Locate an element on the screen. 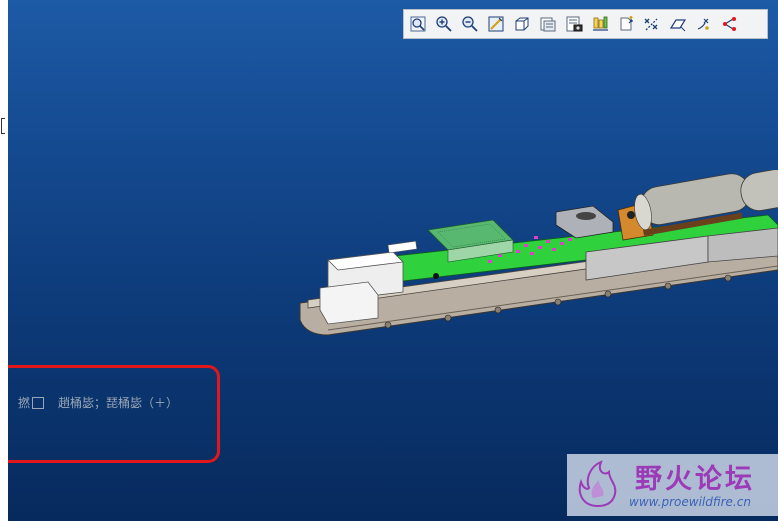  saved-views-button is located at coordinates (548, 24).